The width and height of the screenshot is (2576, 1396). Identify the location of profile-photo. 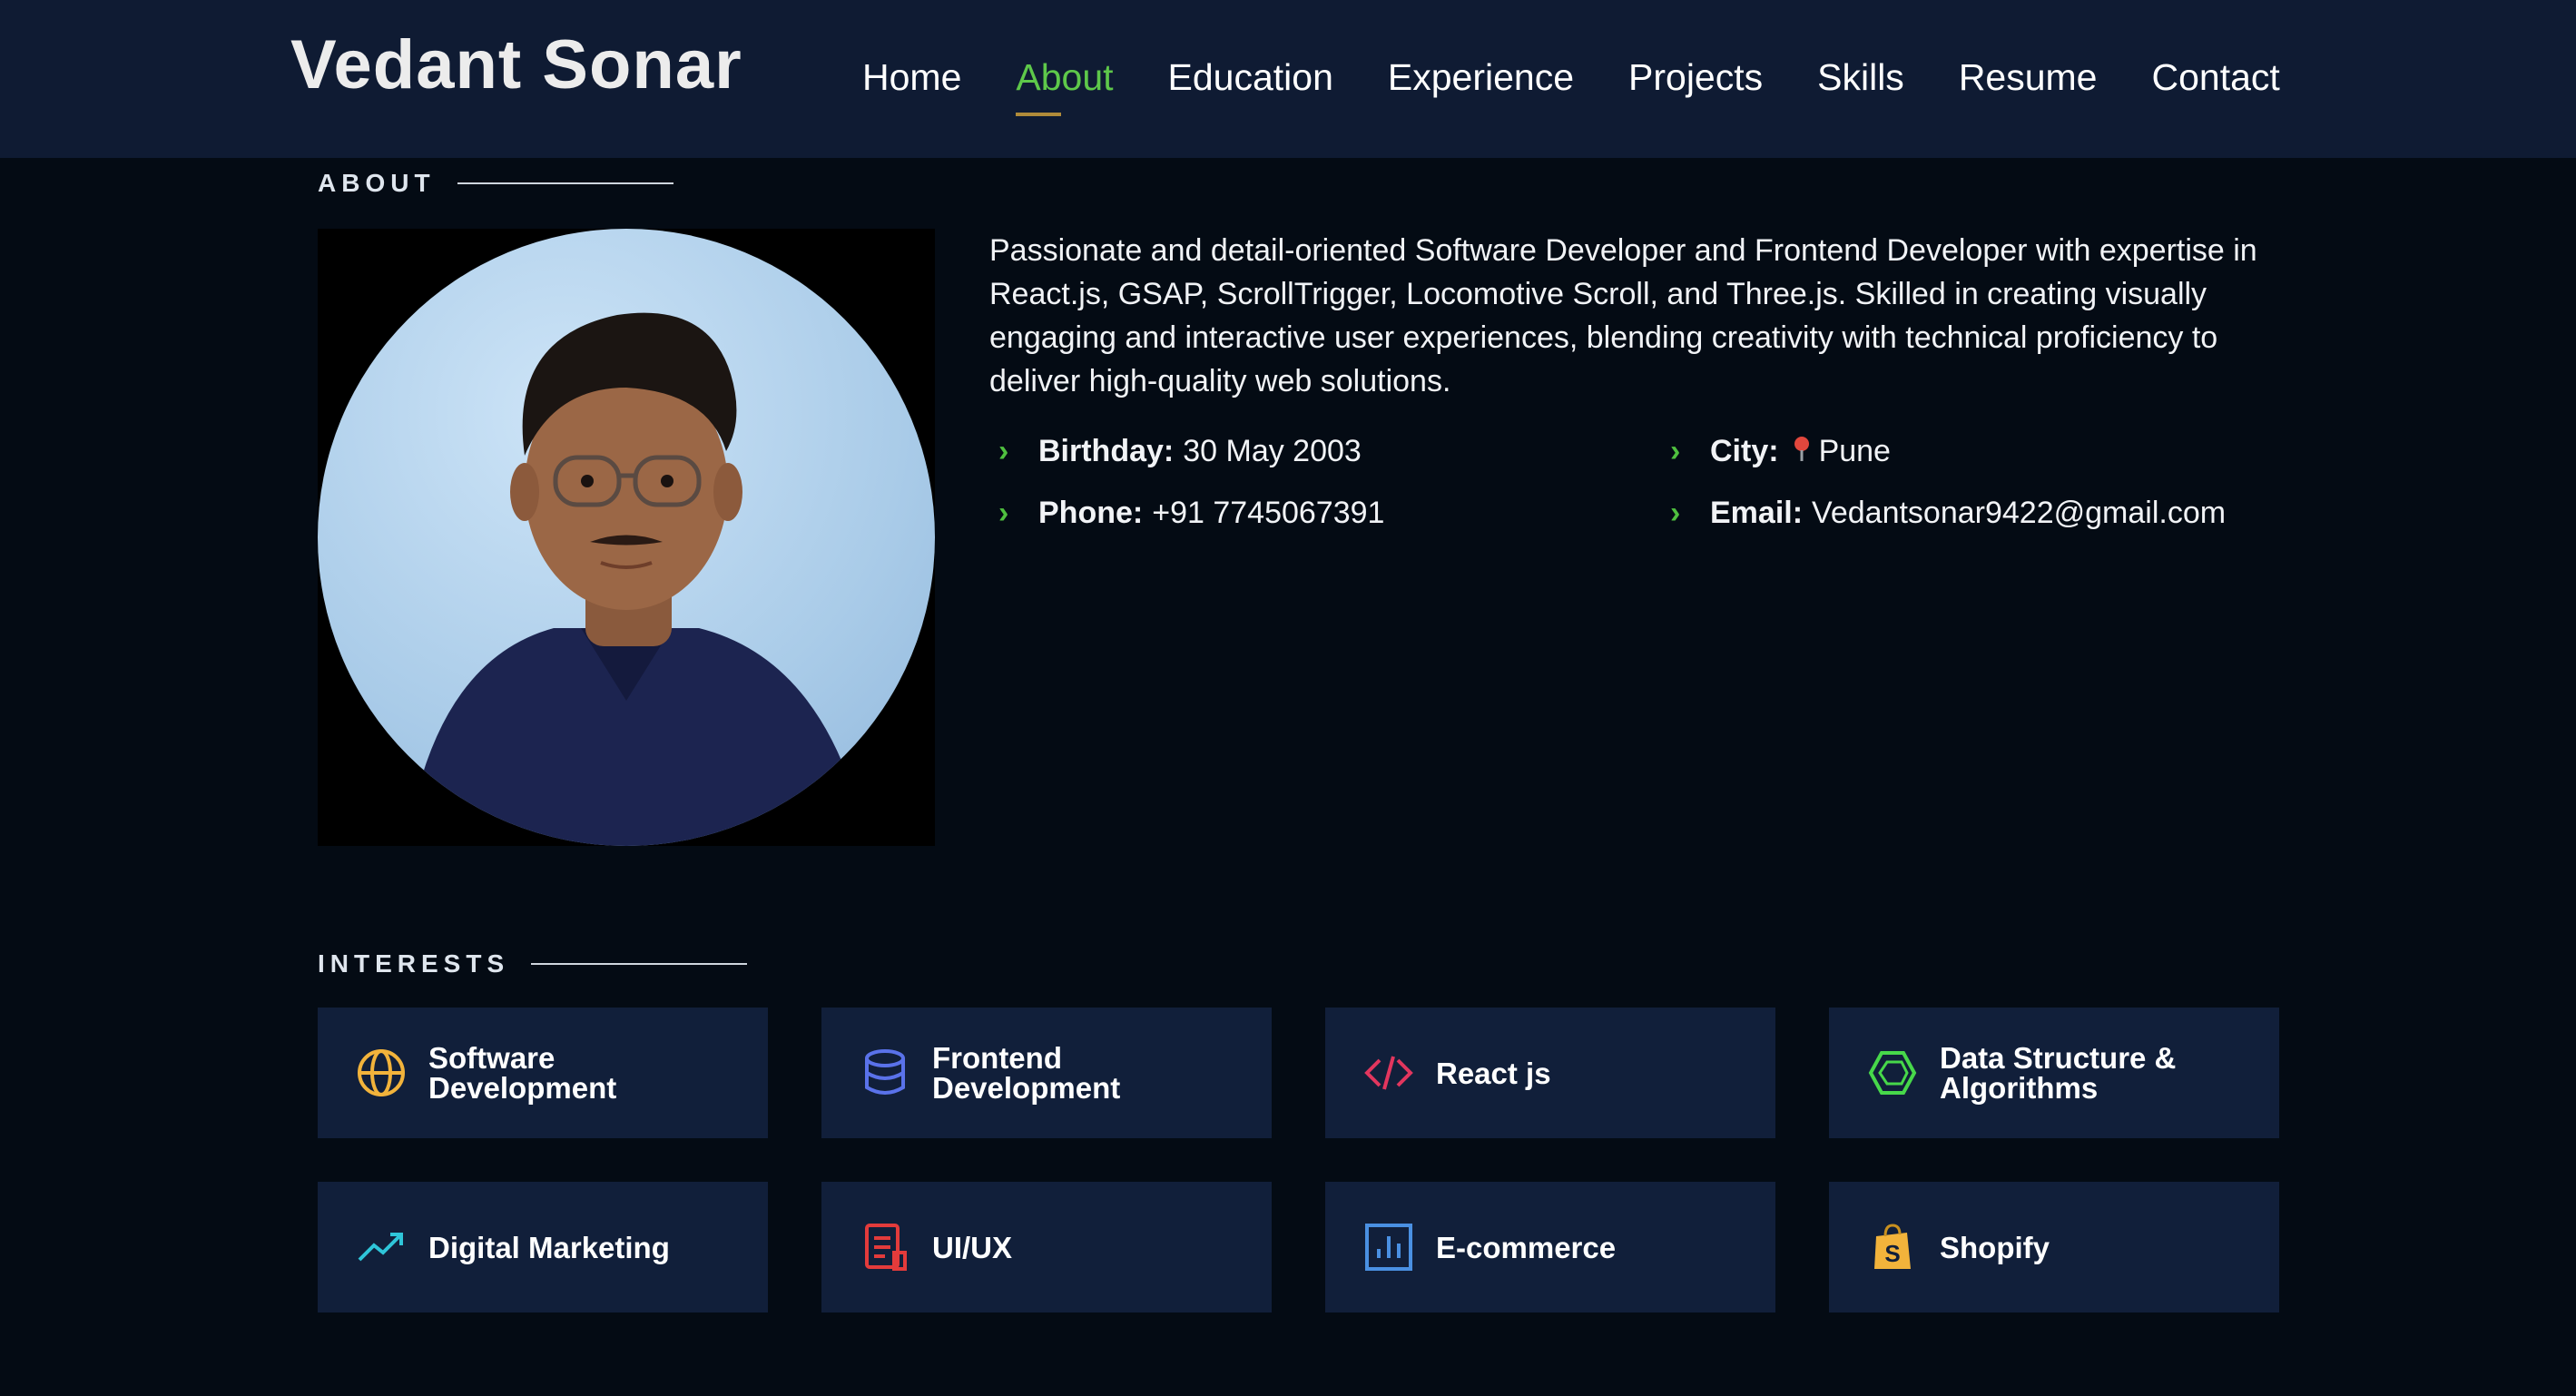
(626, 537).